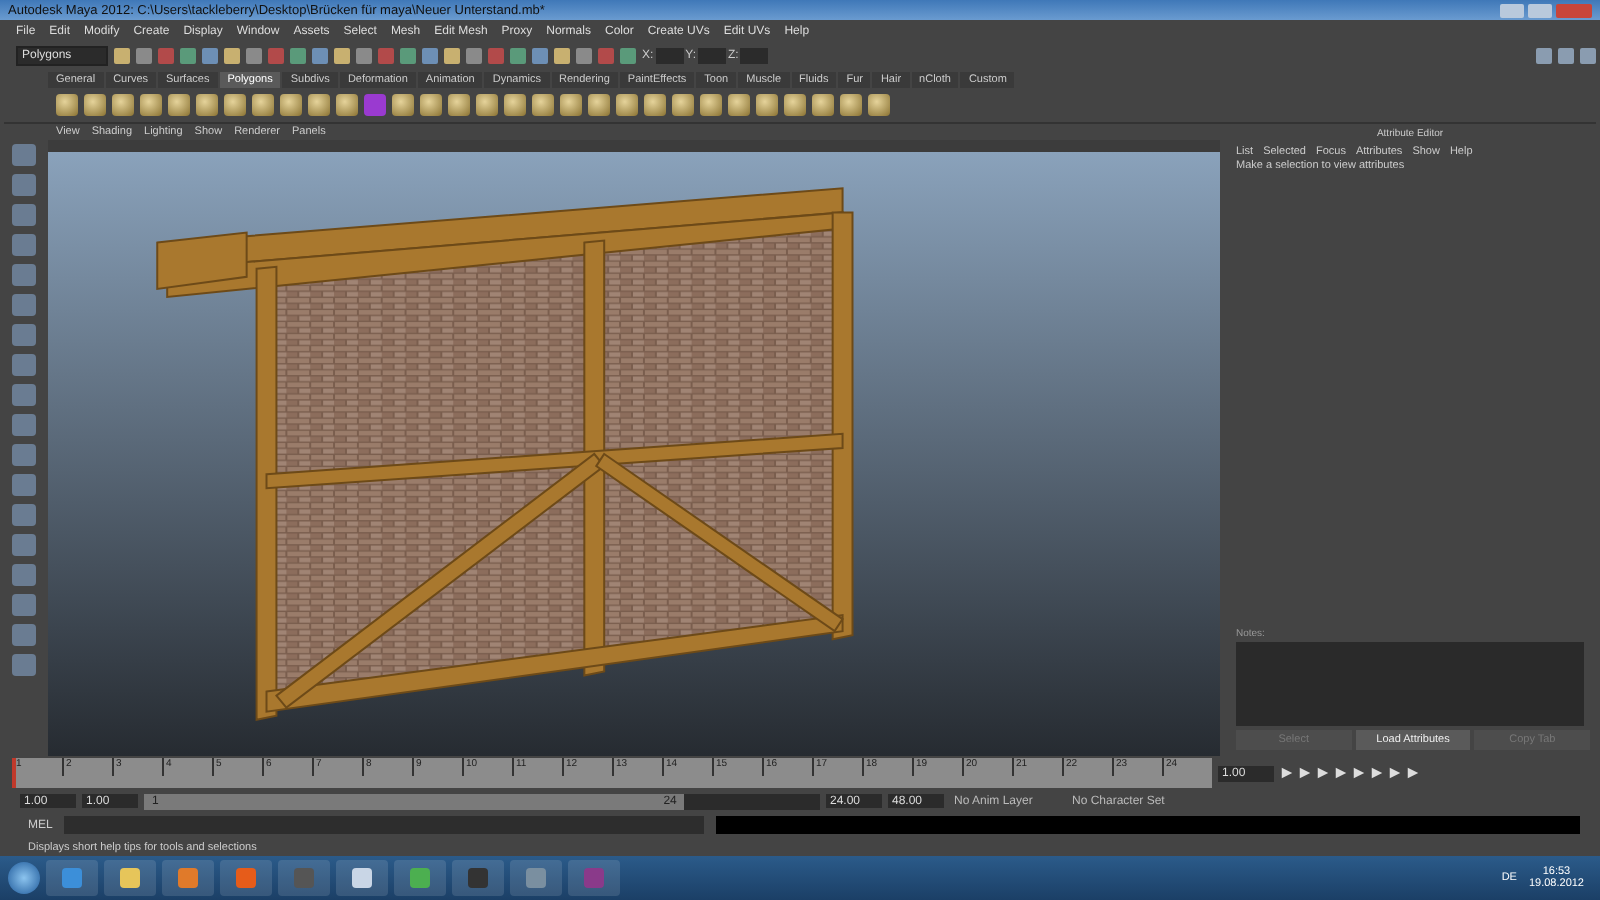 The width and height of the screenshot is (1600, 900). What do you see at coordinates (14, 773) in the screenshot?
I see `time-marker` at bounding box center [14, 773].